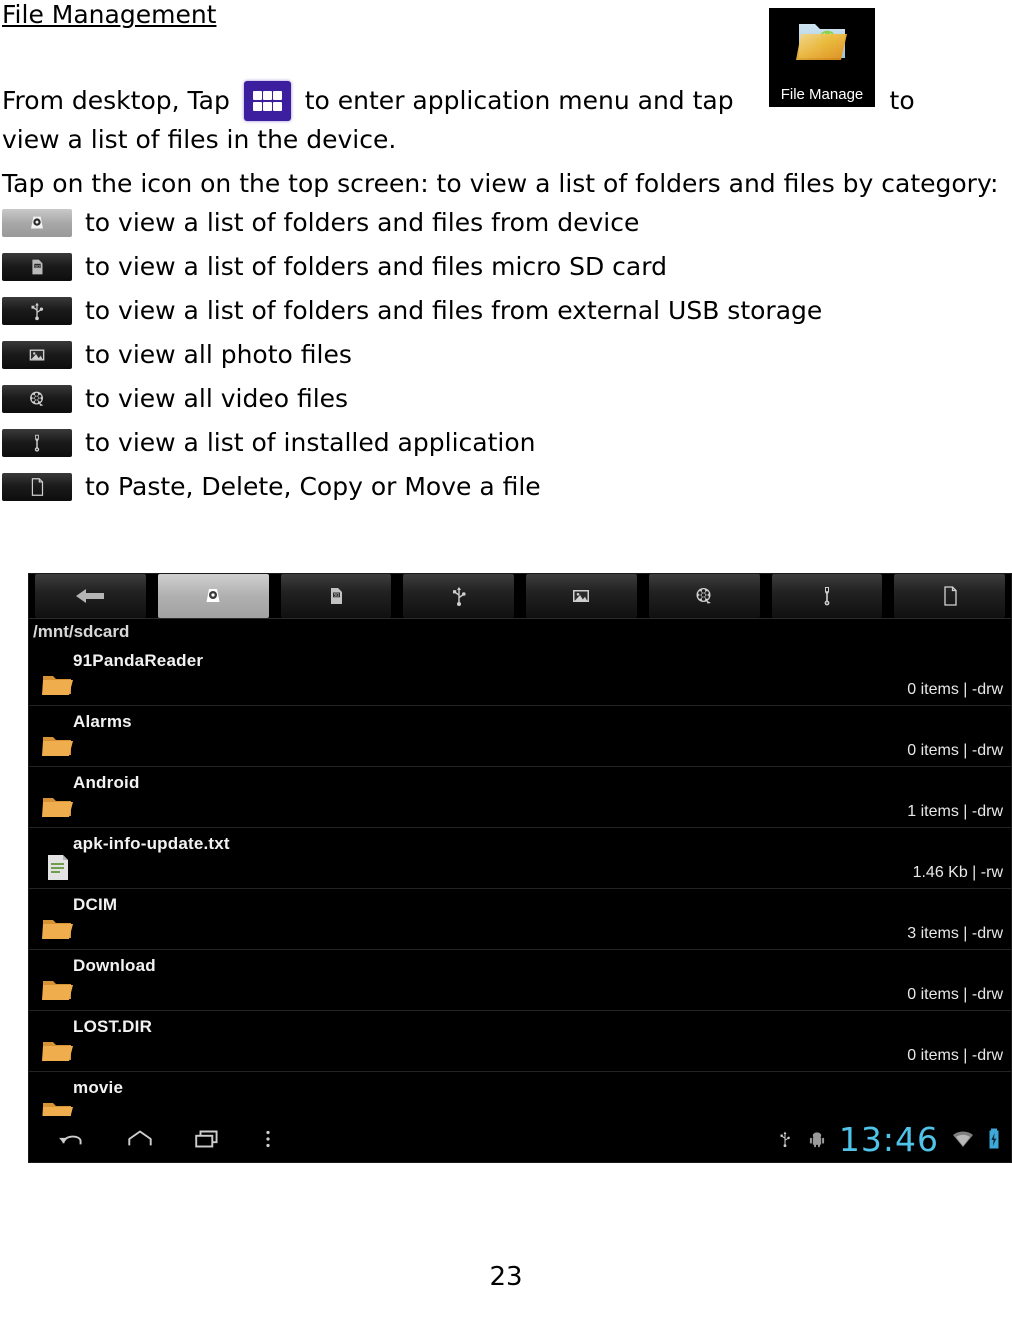 The height and width of the screenshot is (1317, 1012). What do you see at coordinates (140, 1139) in the screenshot?
I see `home-icon` at bounding box center [140, 1139].